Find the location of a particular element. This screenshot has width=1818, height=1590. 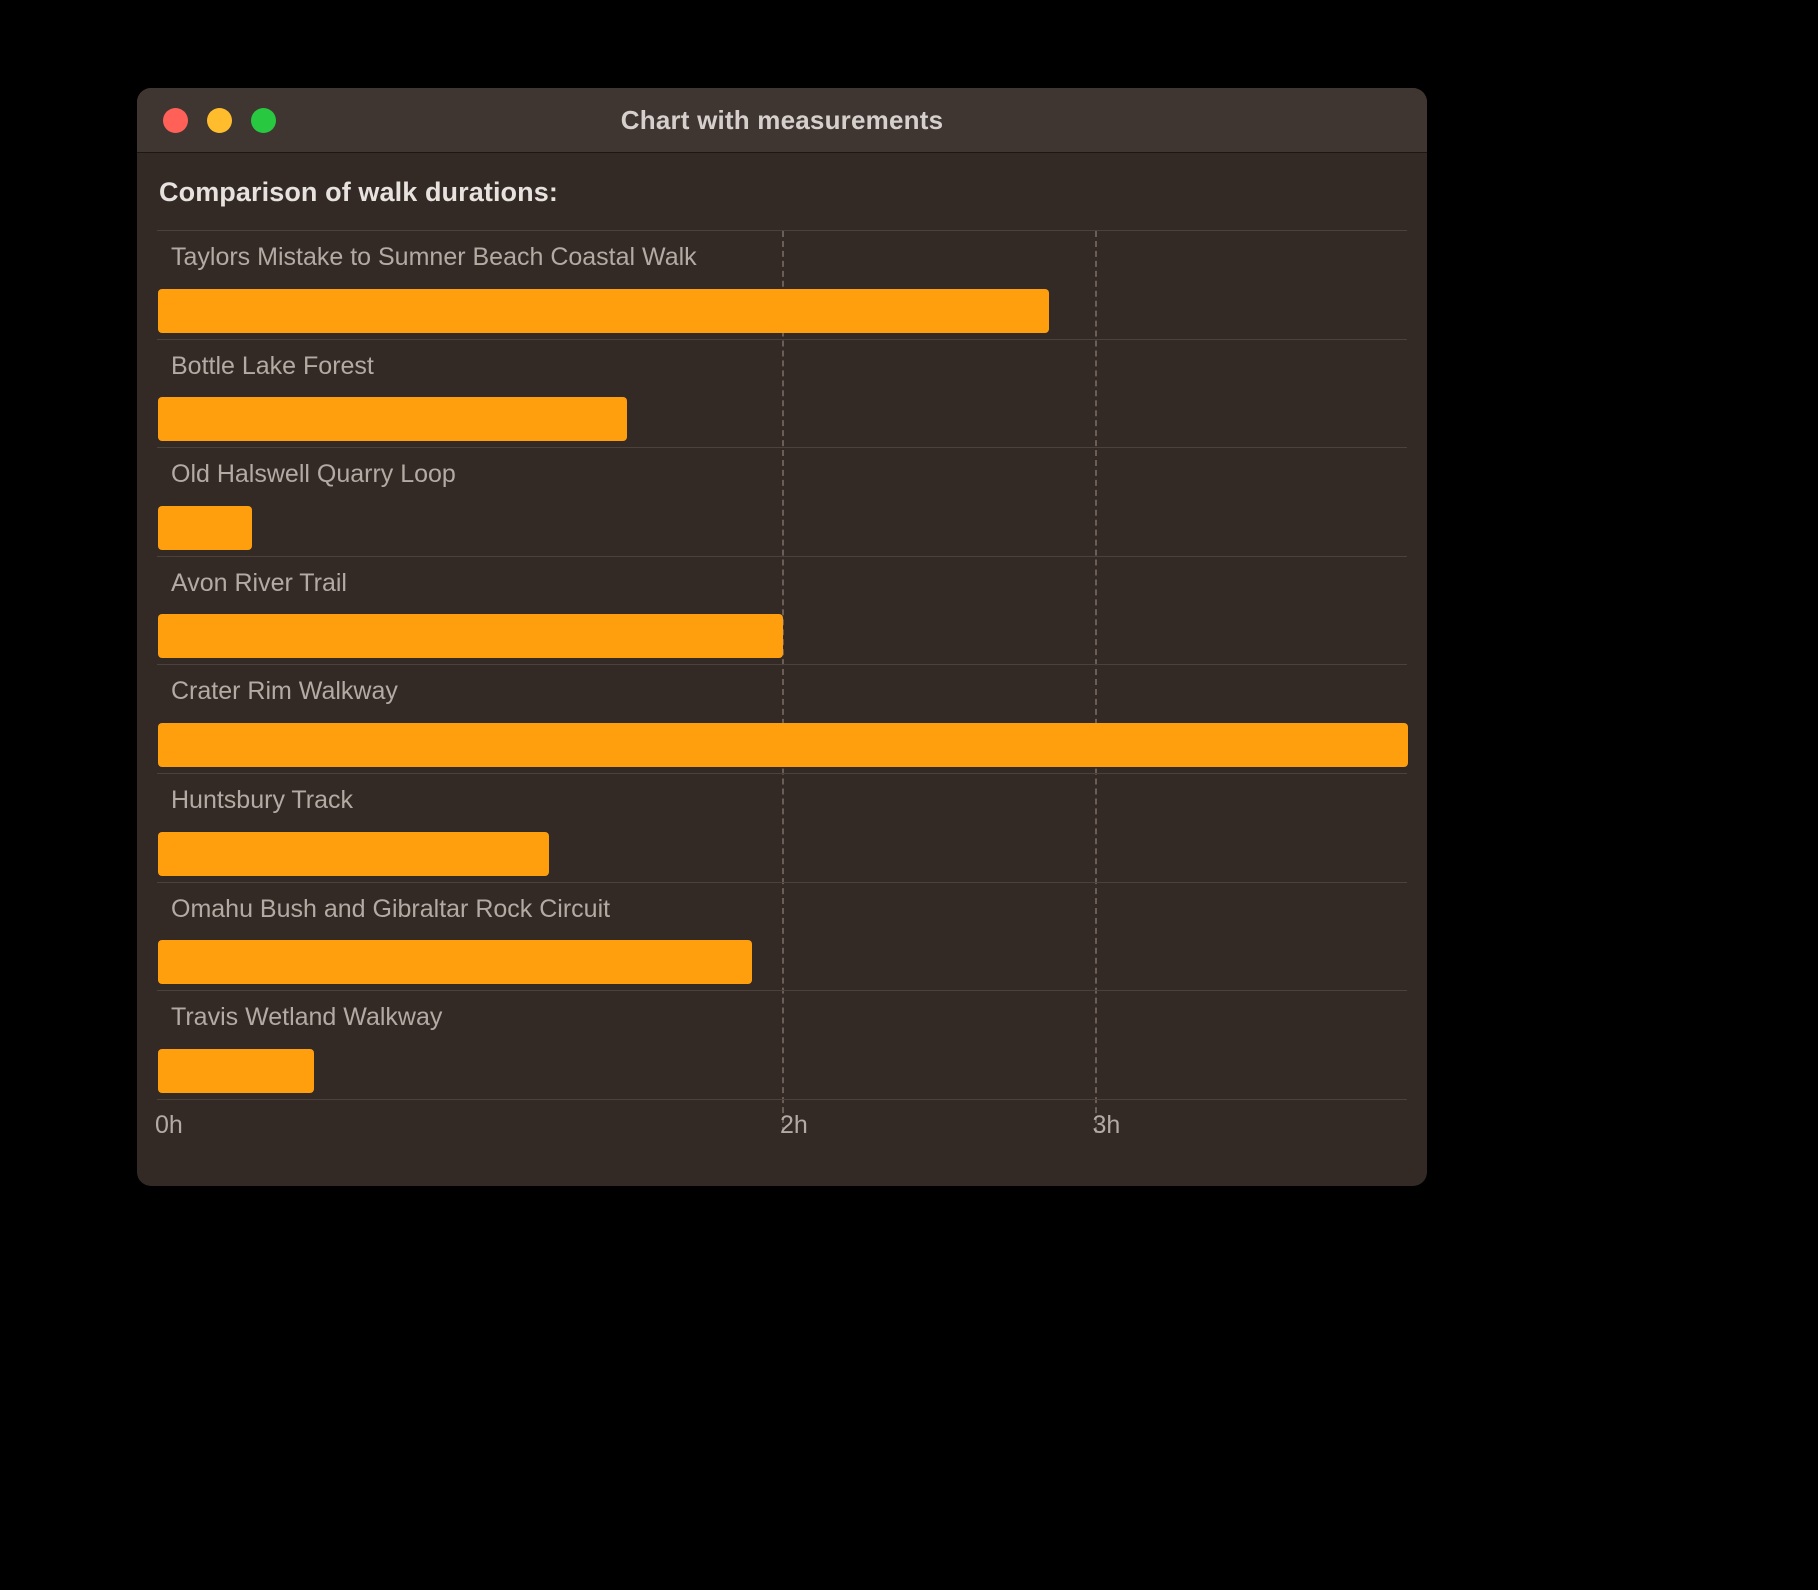

bar-label: Old Halswell Quarry Loop is located at coordinates (313, 474).